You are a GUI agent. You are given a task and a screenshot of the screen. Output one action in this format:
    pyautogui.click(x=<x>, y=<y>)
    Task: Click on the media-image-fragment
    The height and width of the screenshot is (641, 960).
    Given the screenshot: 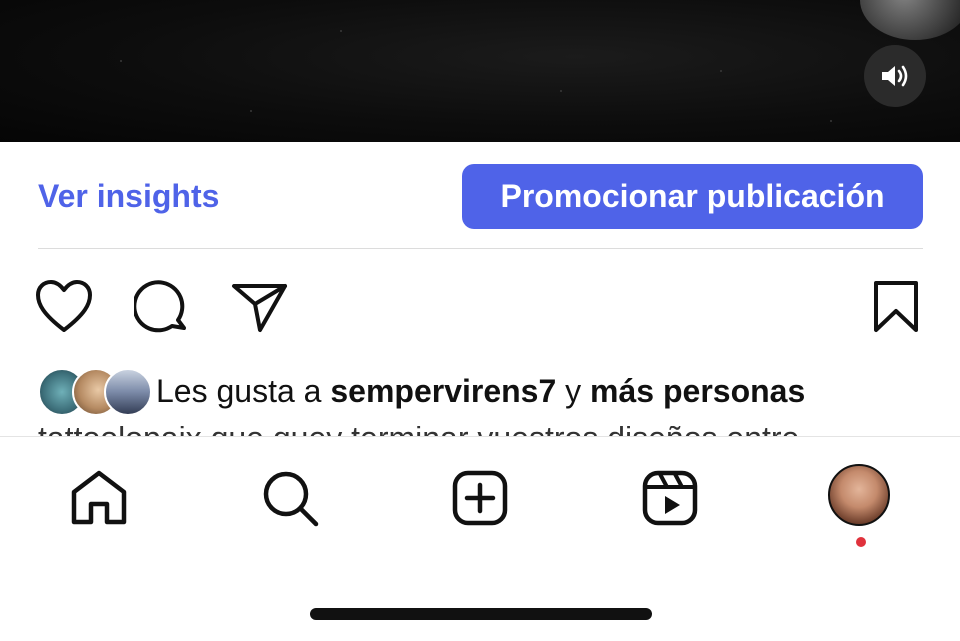 What is the action you would take?
    pyautogui.click(x=910, y=20)
    